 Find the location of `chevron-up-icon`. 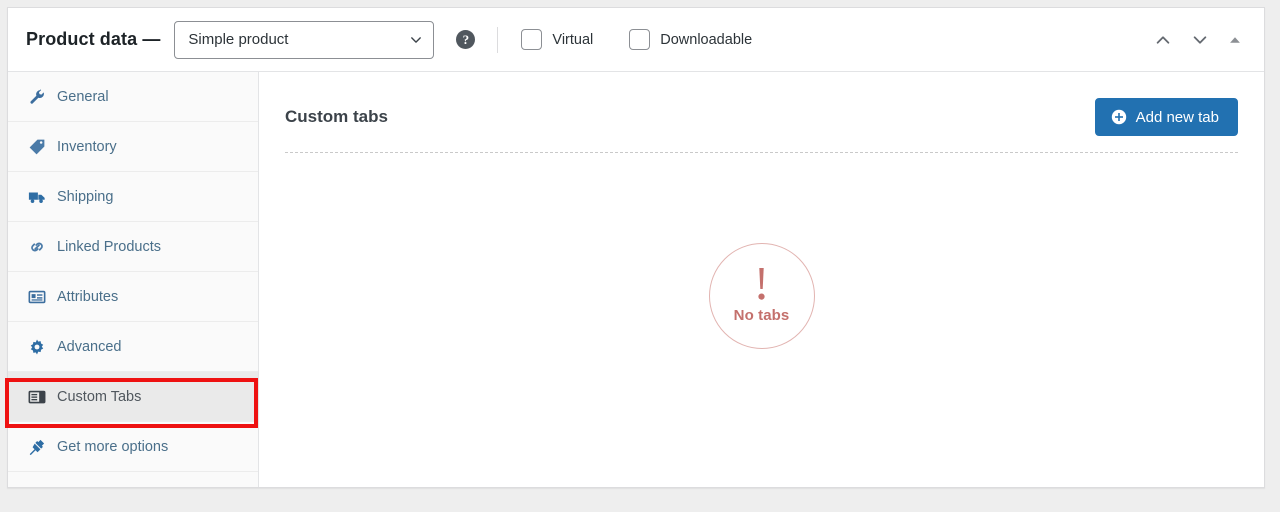

chevron-up-icon is located at coordinates (1163, 40).